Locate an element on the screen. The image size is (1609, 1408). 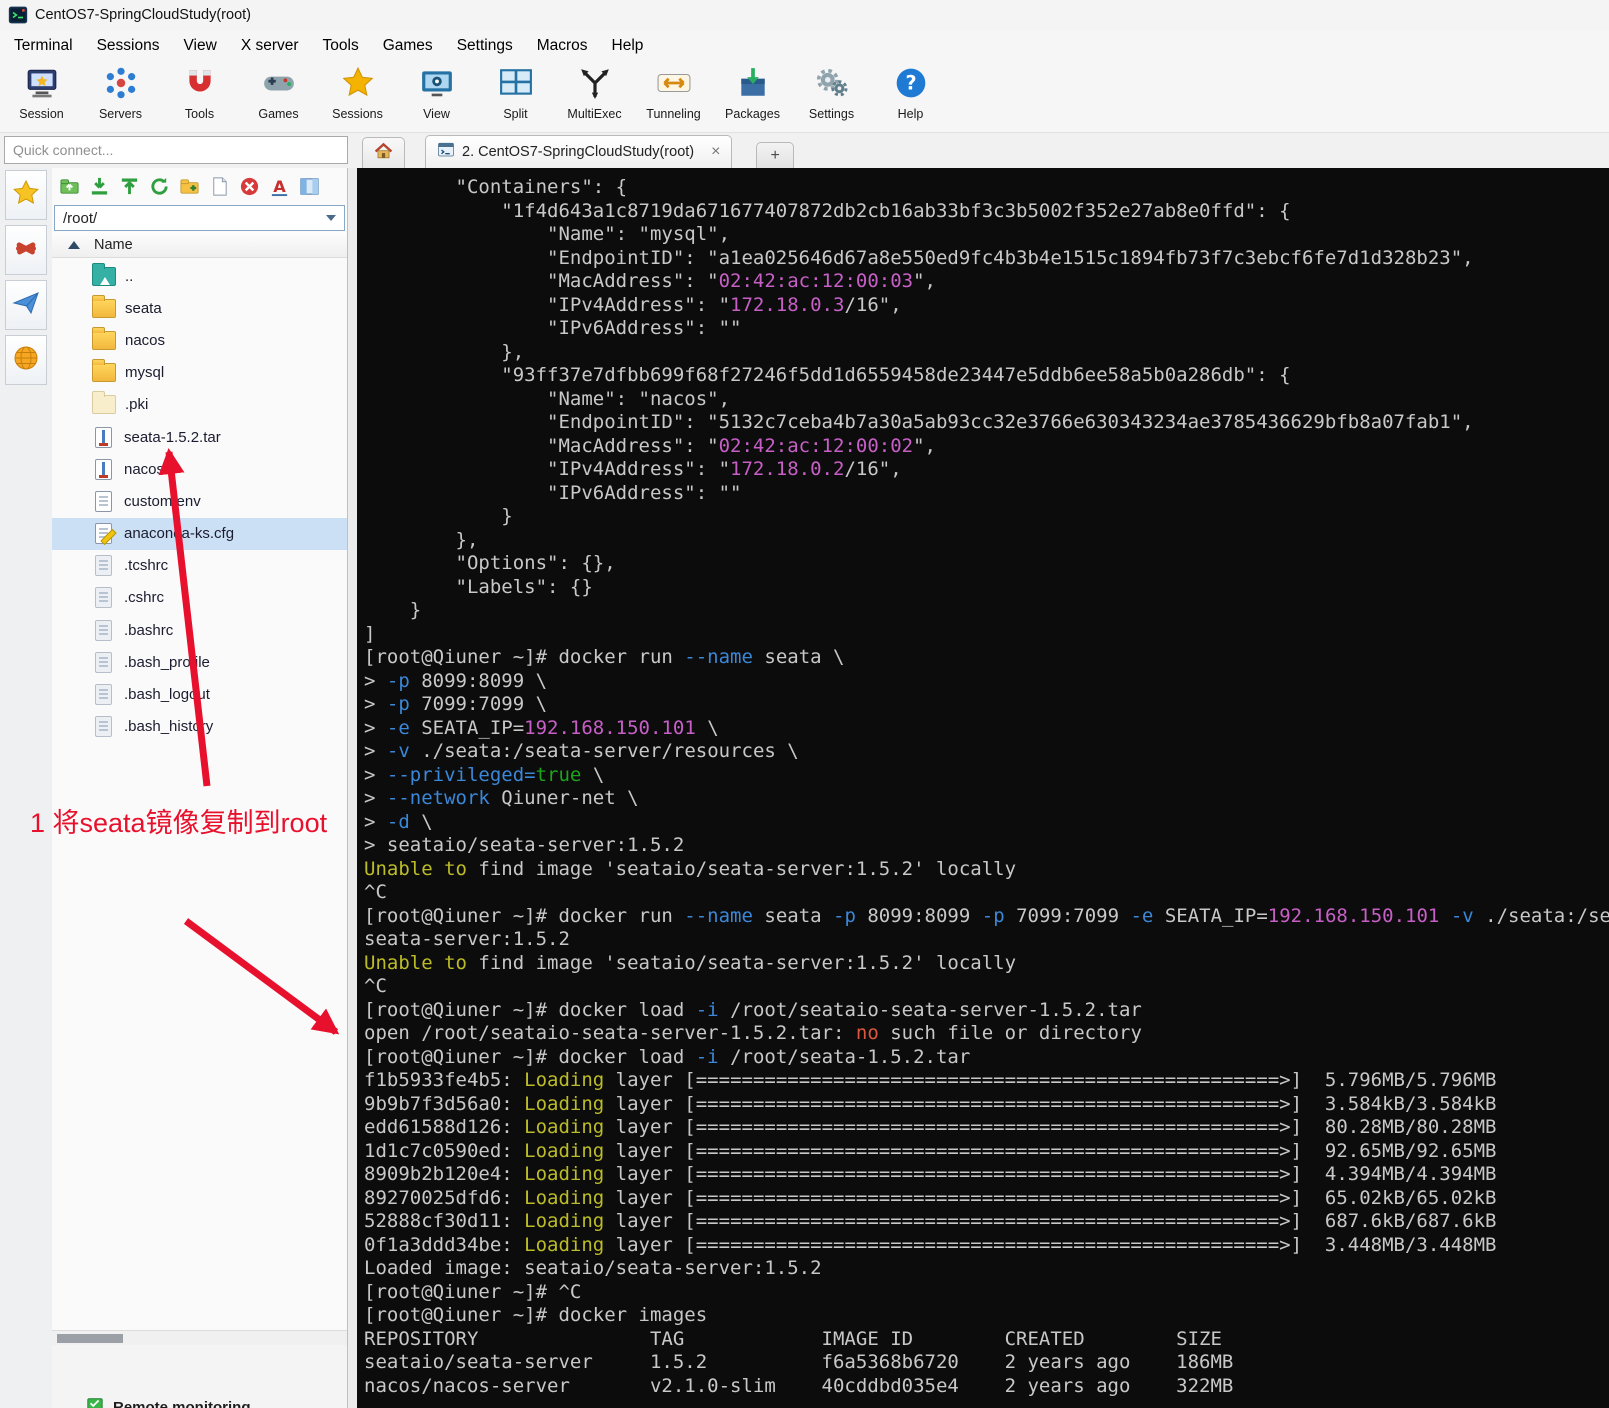
terminal-line: "Options": {}, is located at coordinates (490, 563).